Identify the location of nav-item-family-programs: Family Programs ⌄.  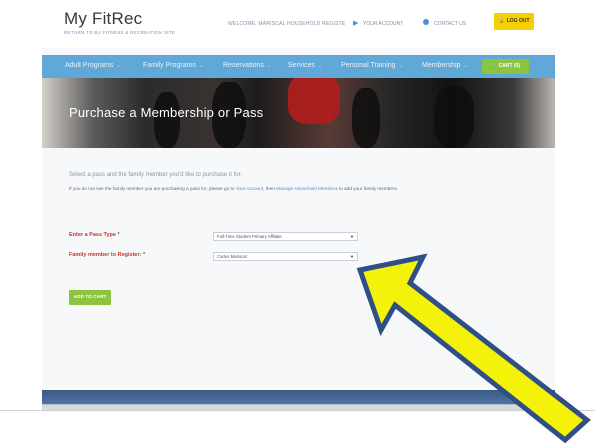
(173, 65).